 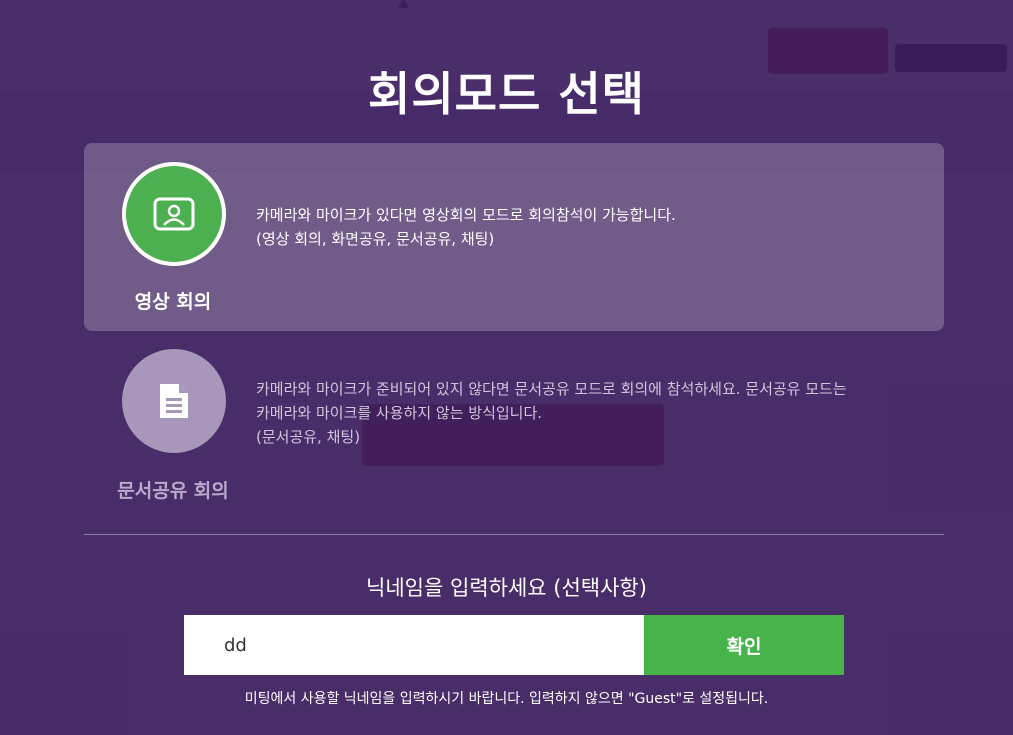 What do you see at coordinates (466, 215) in the screenshot?
I see `mode-desc-line: 카메라와 마이크가 있다면 영상회의 모드로 회의참석이 가능합니다.` at bounding box center [466, 215].